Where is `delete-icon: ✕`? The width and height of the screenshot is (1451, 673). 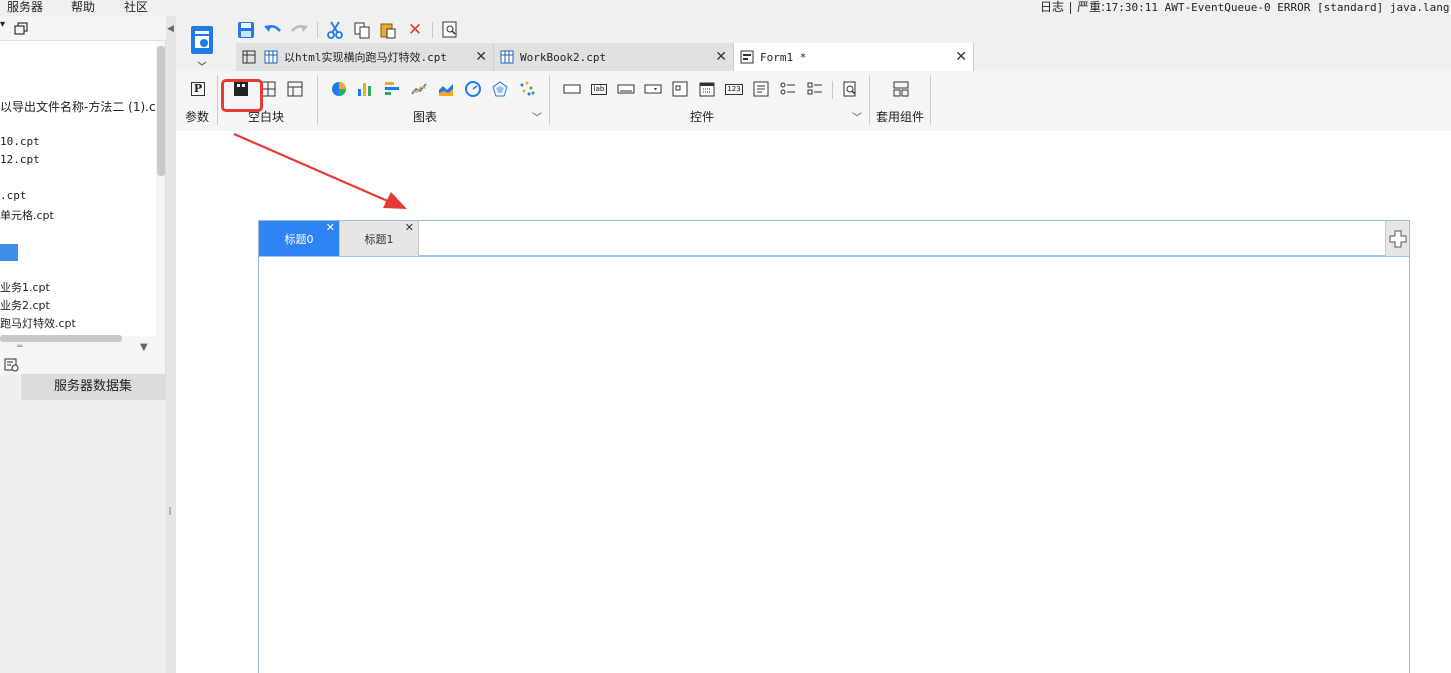
delete-icon: ✕ is located at coordinates (415, 30).